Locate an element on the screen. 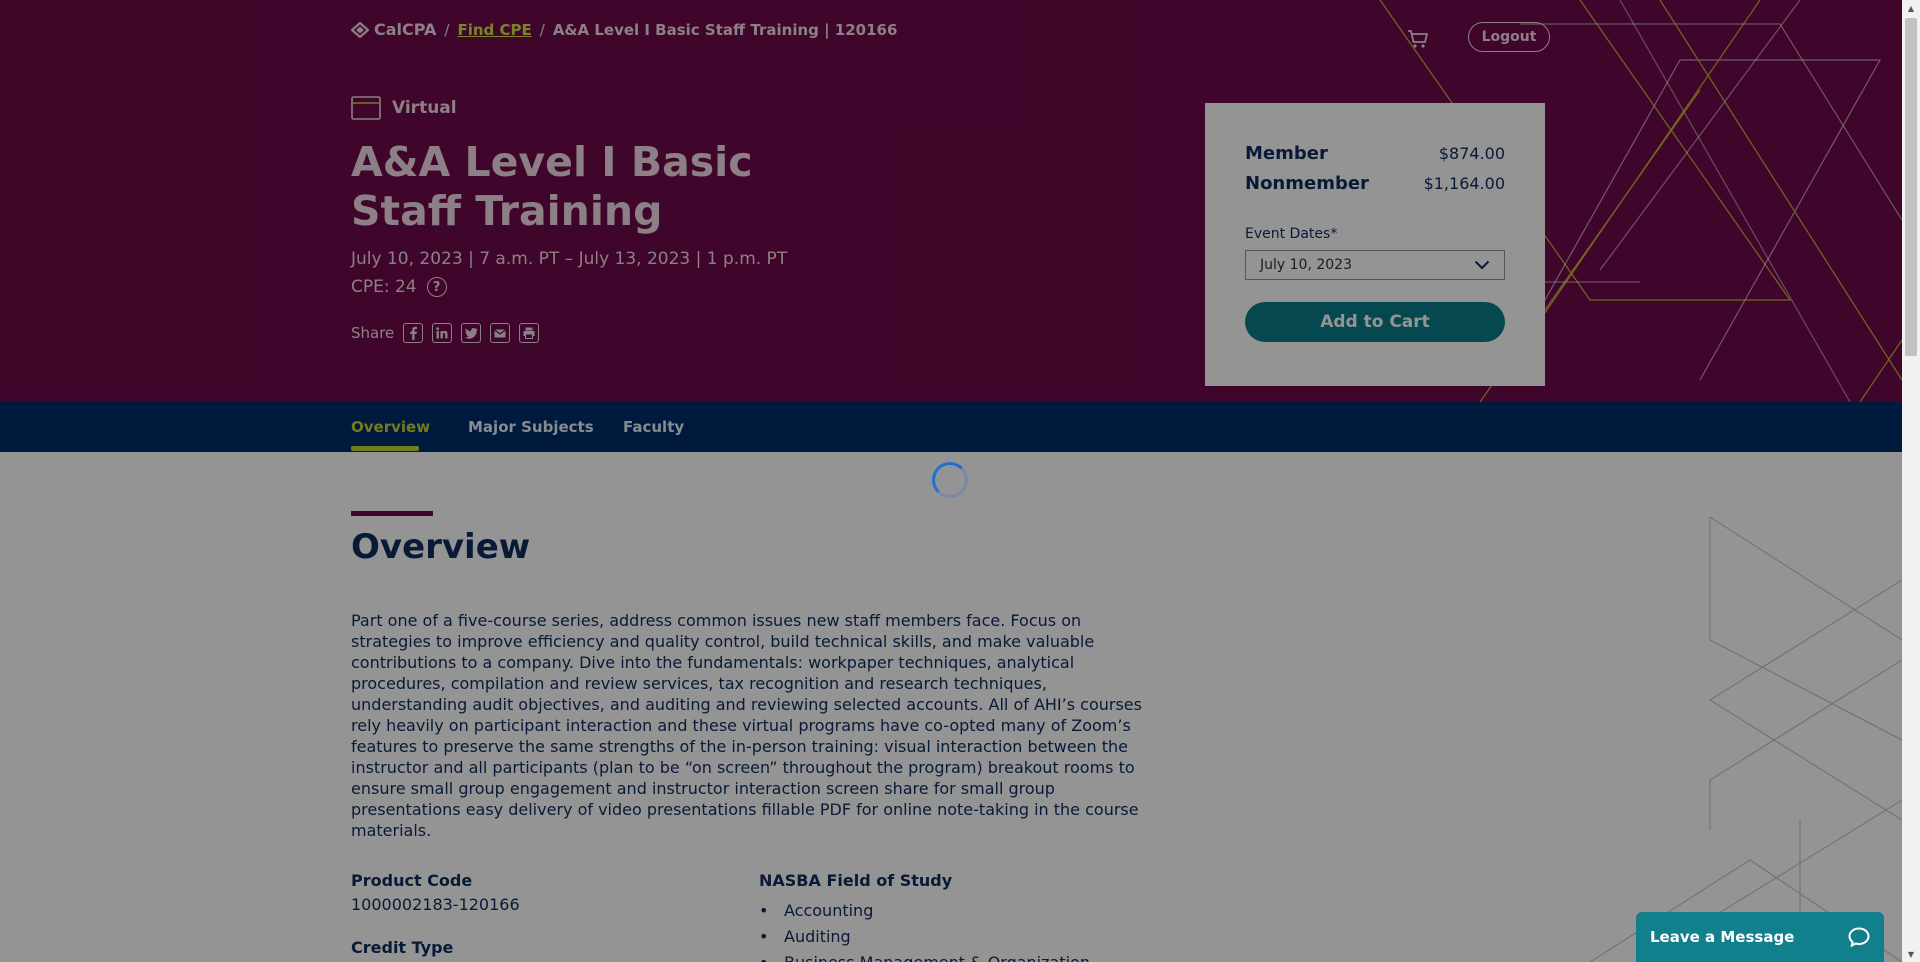 The width and height of the screenshot is (1920, 962). chat-widget: Leave a Message is located at coordinates (1760, 937).